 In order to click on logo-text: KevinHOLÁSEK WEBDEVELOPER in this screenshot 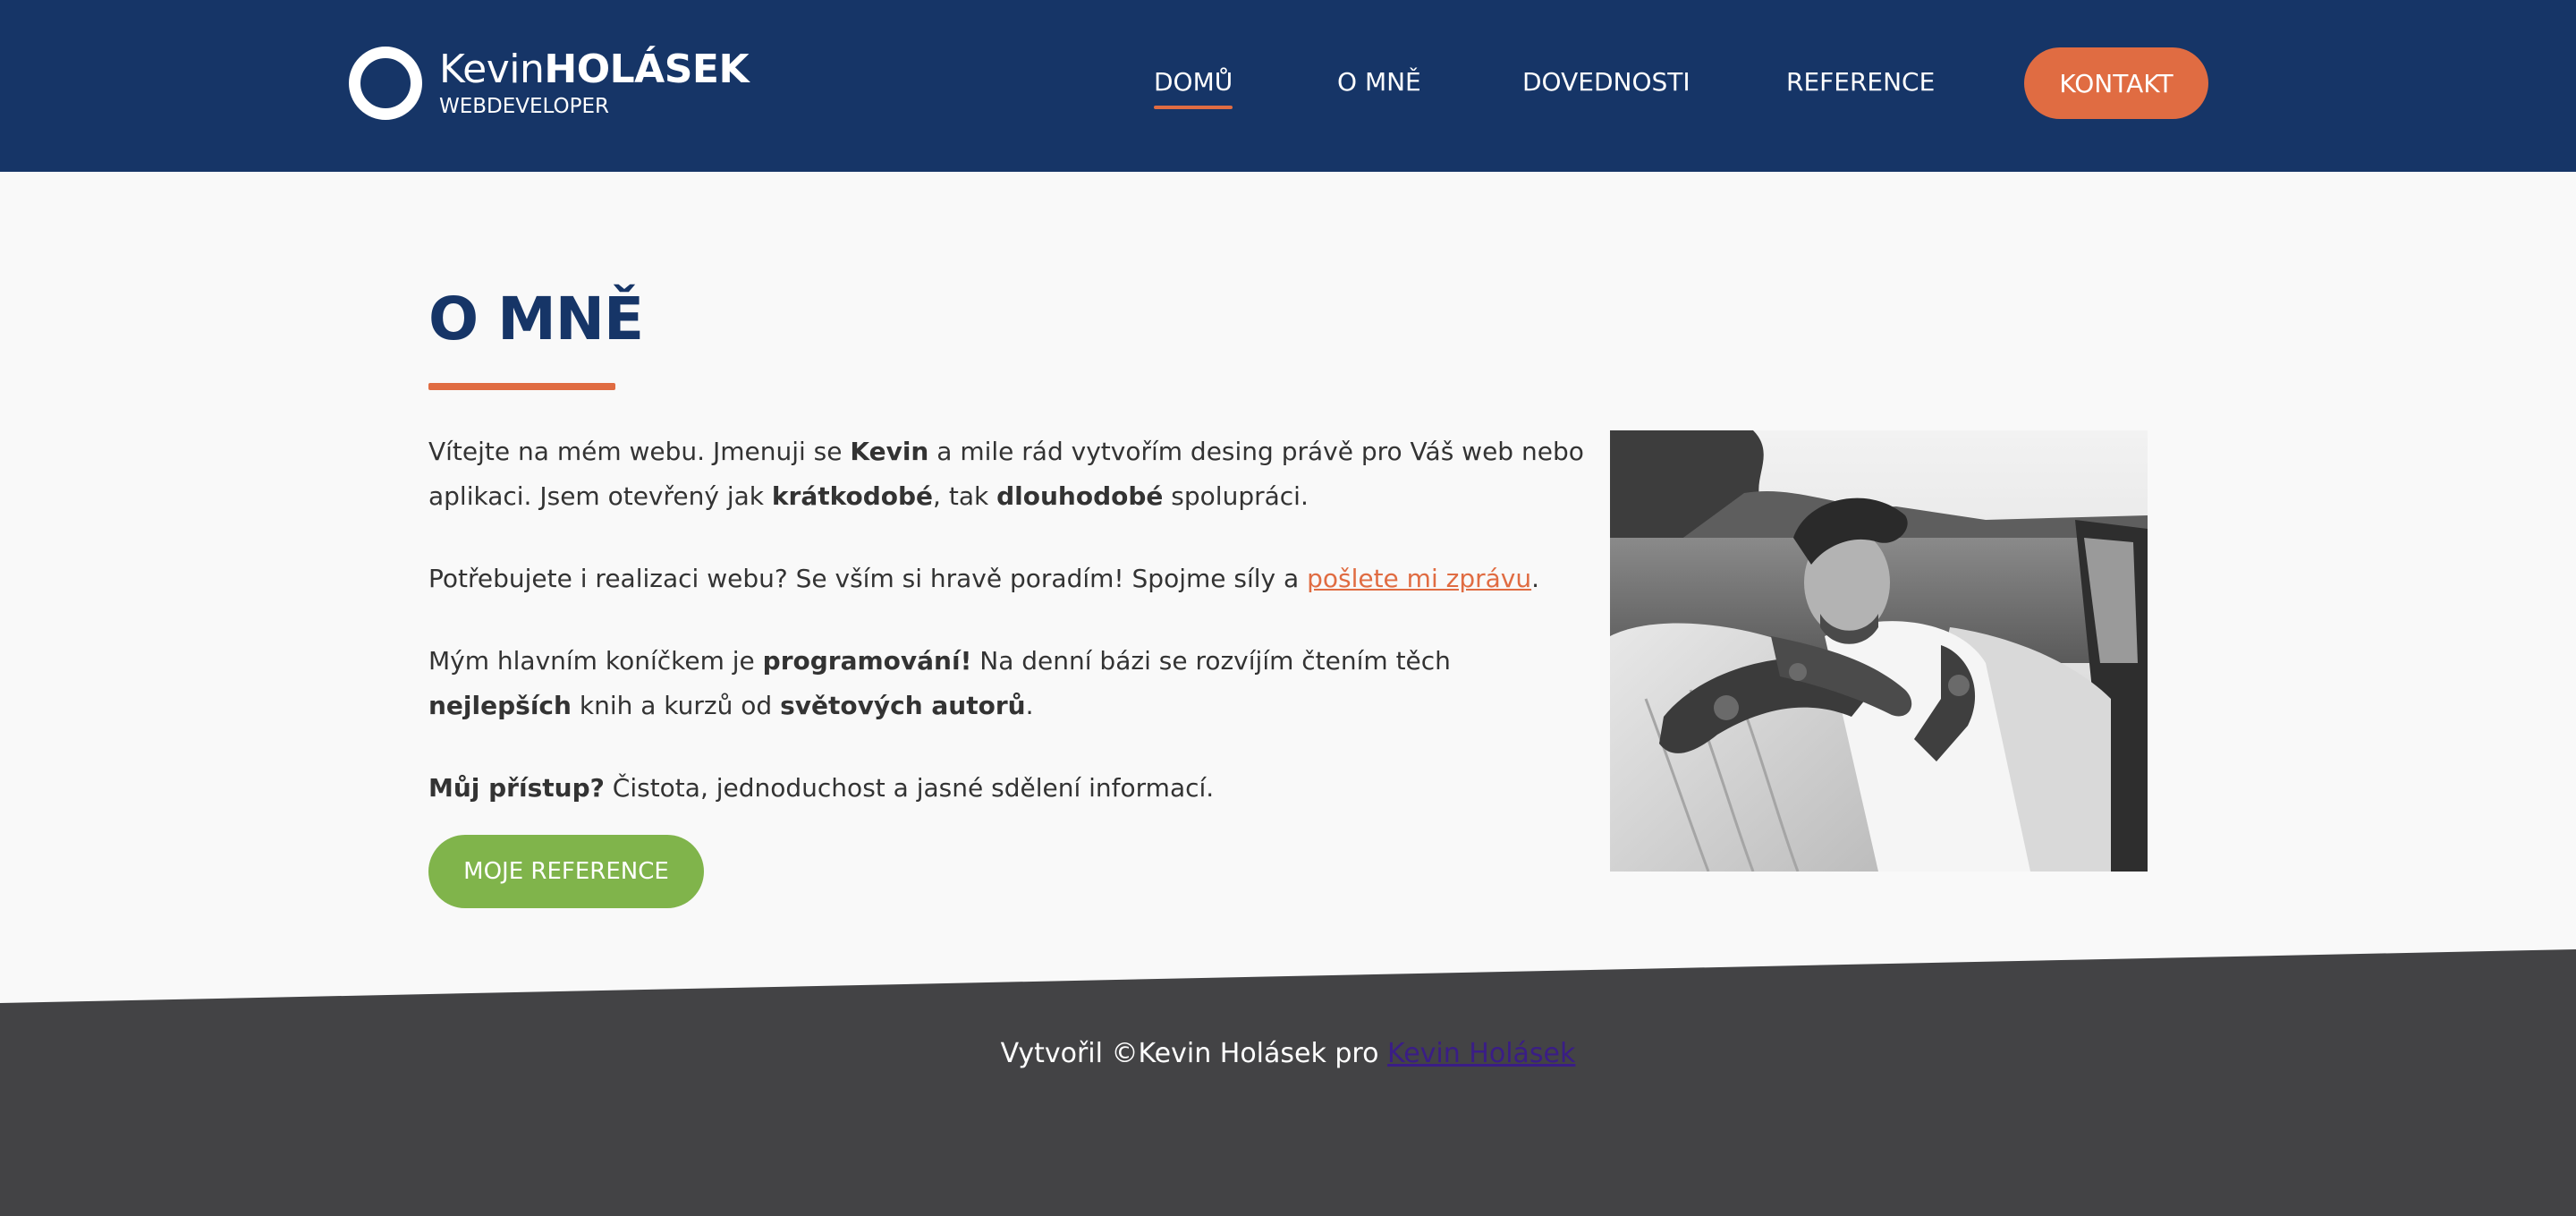, I will do `click(594, 83)`.